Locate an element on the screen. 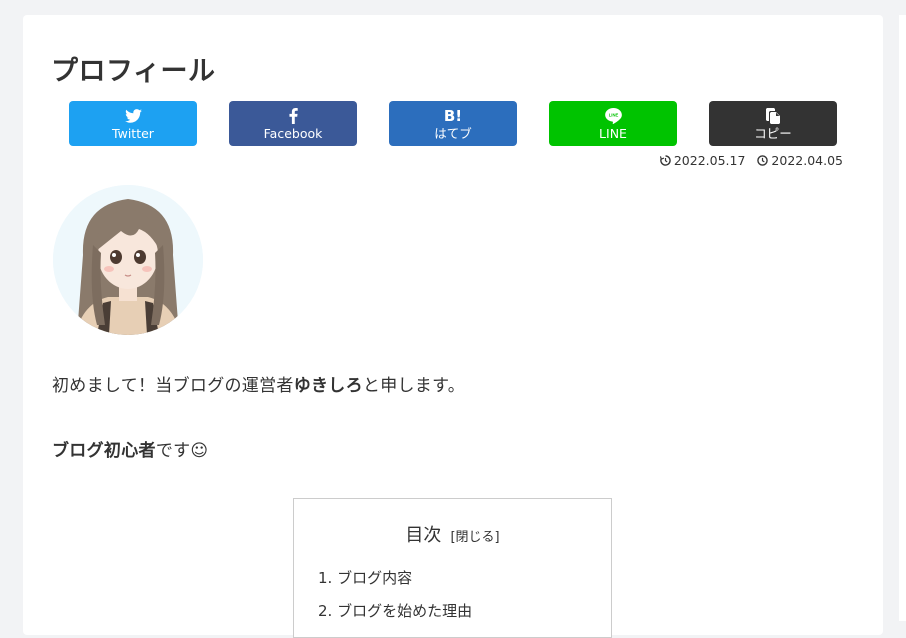 This screenshot has width=906, height=638. line-icon: LINE is located at coordinates (613, 116).